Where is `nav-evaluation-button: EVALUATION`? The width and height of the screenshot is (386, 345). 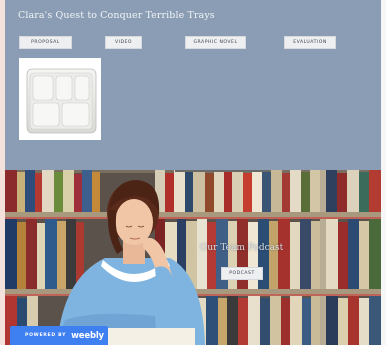 nav-evaluation-button: EVALUATION is located at coordinates (310, 42).